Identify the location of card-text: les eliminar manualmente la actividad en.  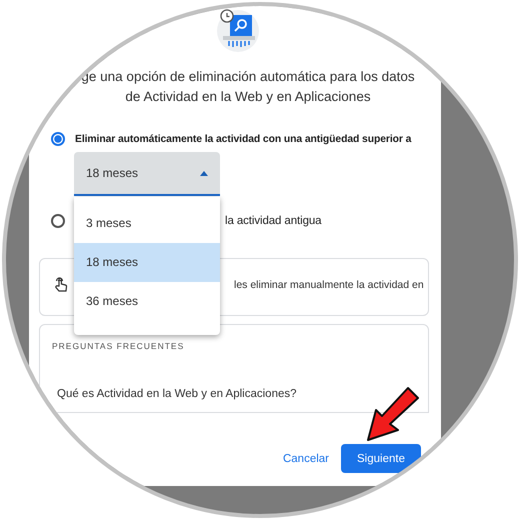
(329, 285).